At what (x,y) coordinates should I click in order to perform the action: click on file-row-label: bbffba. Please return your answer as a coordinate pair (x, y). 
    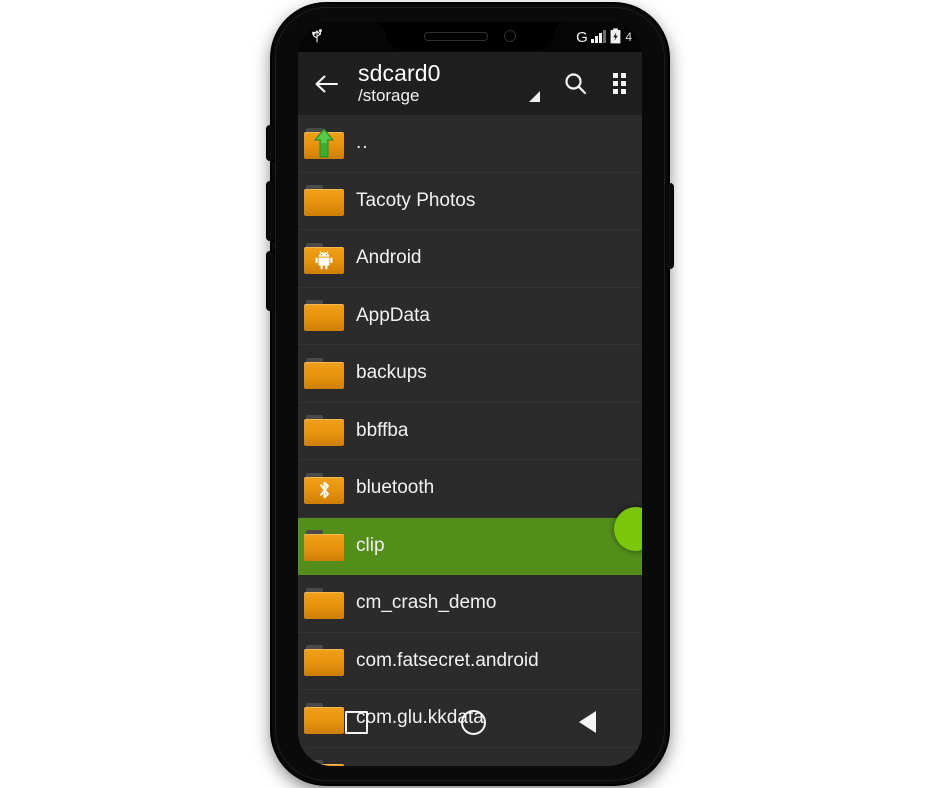
    Looking at the image, I should click on (382, 430).